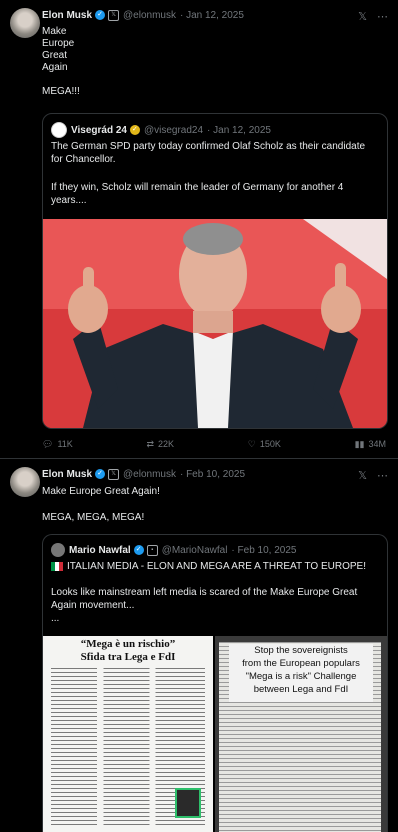 The width and height of the screenshot is (398, 832). Describe the element at coordinates (301, 650) in the screenshot. I see `translation-line: Stop the sovereignists` at that location.